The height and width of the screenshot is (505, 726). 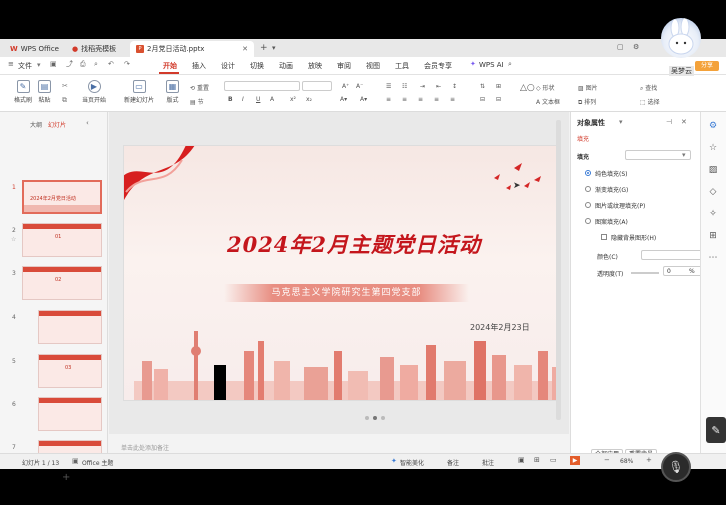 What do you see at coordinates (272, 99) in the screenshot?
I see `font-color-icon: A` at bounding box center [272, 99].